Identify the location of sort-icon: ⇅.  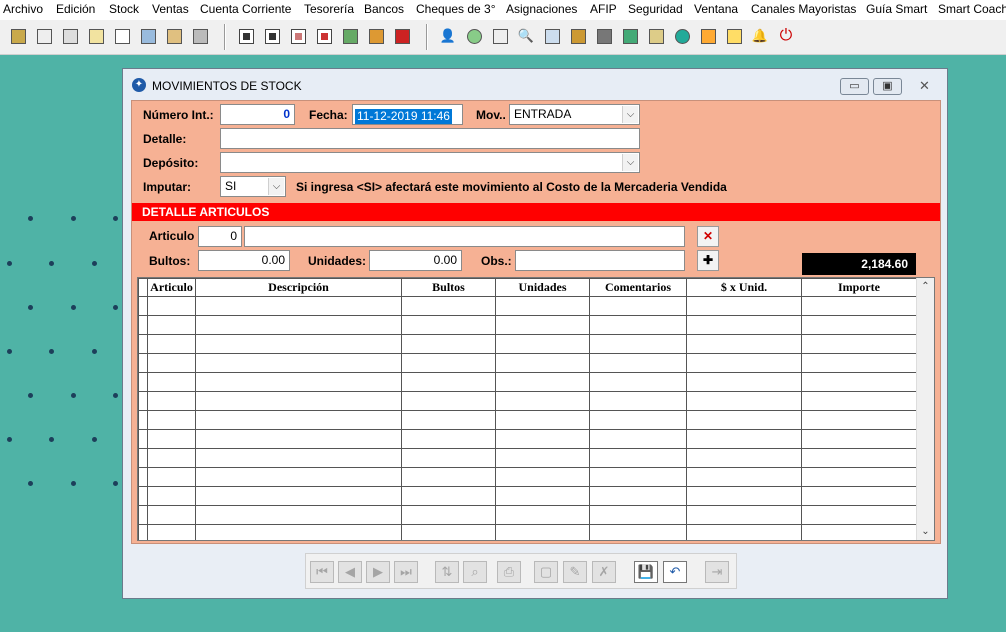
(447, 572).